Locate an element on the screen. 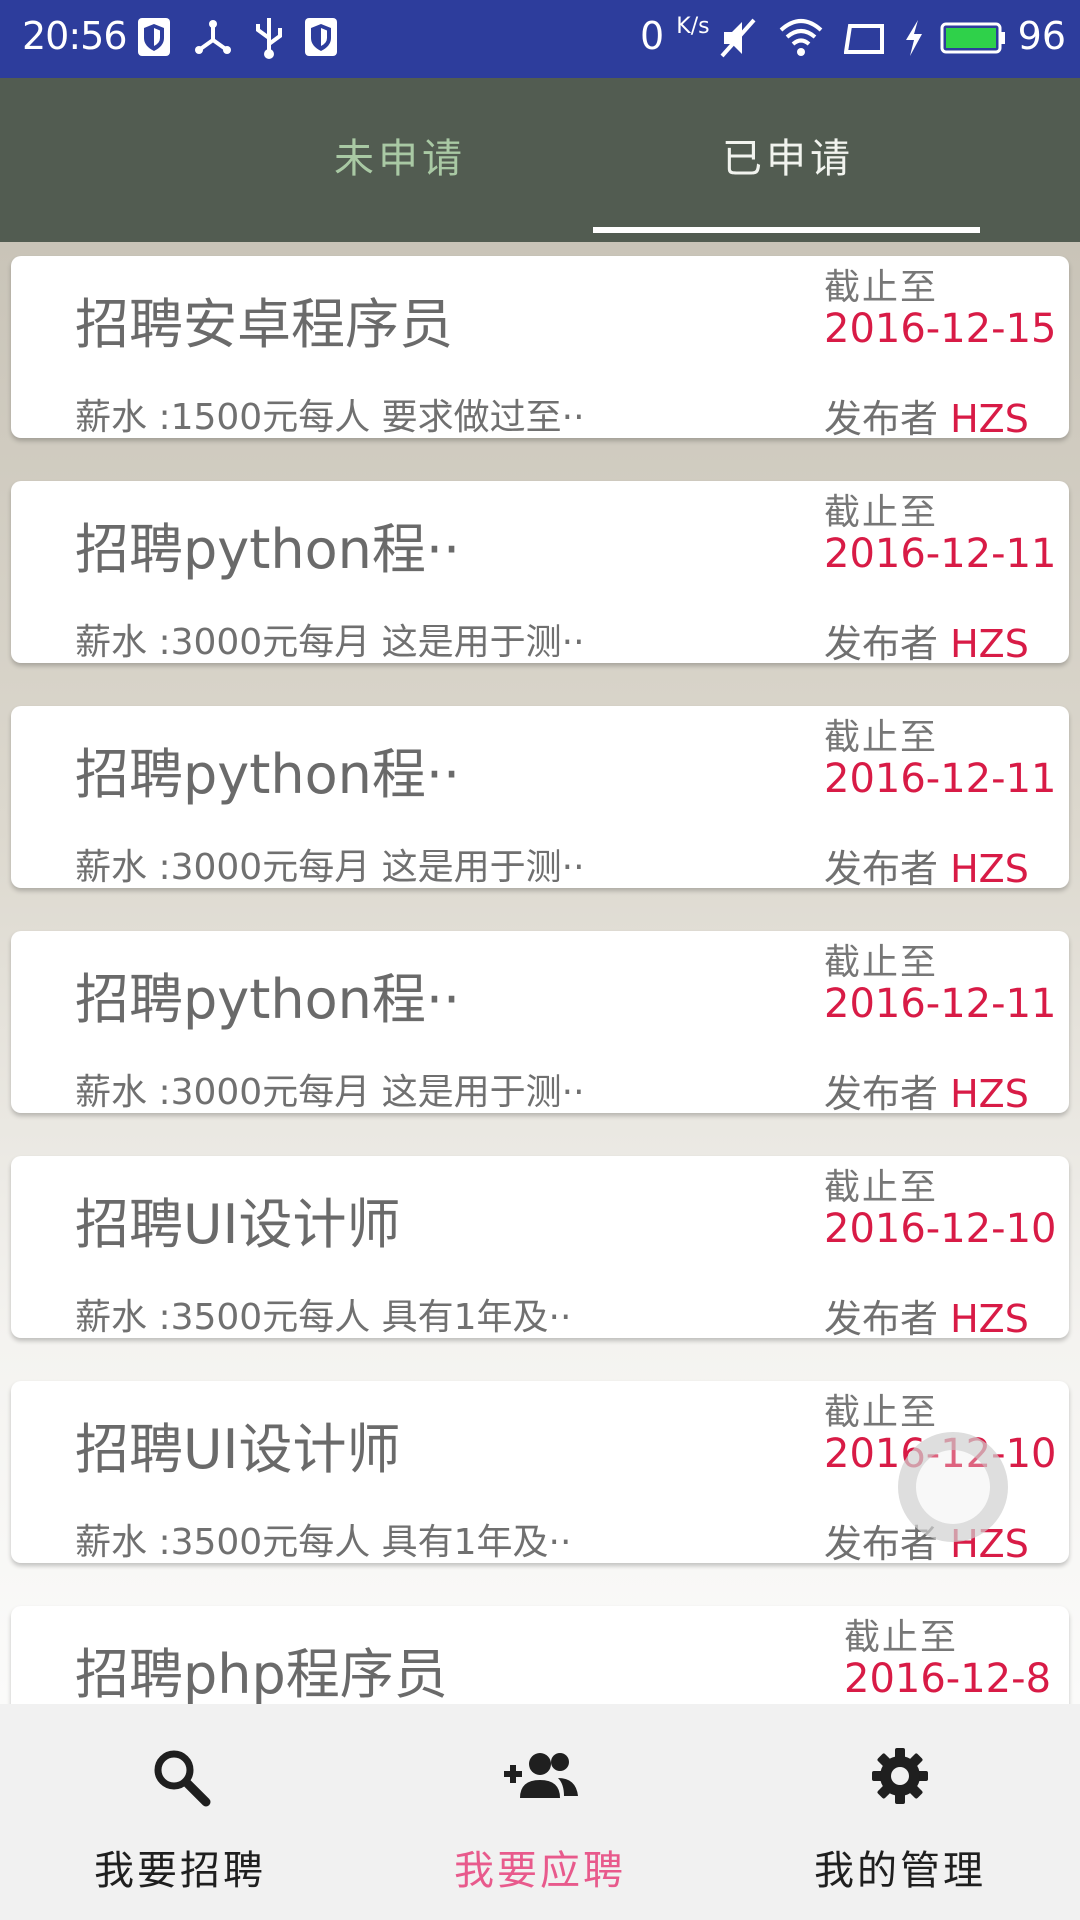  charging-icon is located at coordinates (914, 38).